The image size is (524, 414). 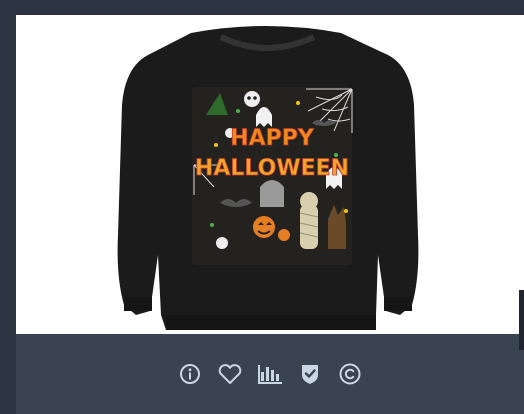 I want to click on stats-button, so click(x=270, y=374).